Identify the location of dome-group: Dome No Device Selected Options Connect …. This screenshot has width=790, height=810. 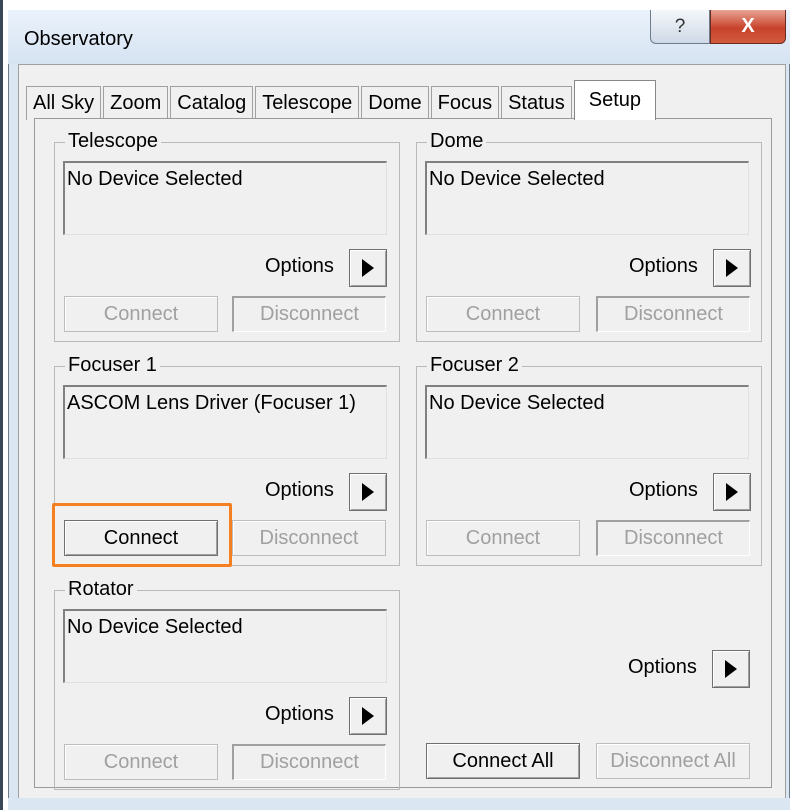
(589, 236).